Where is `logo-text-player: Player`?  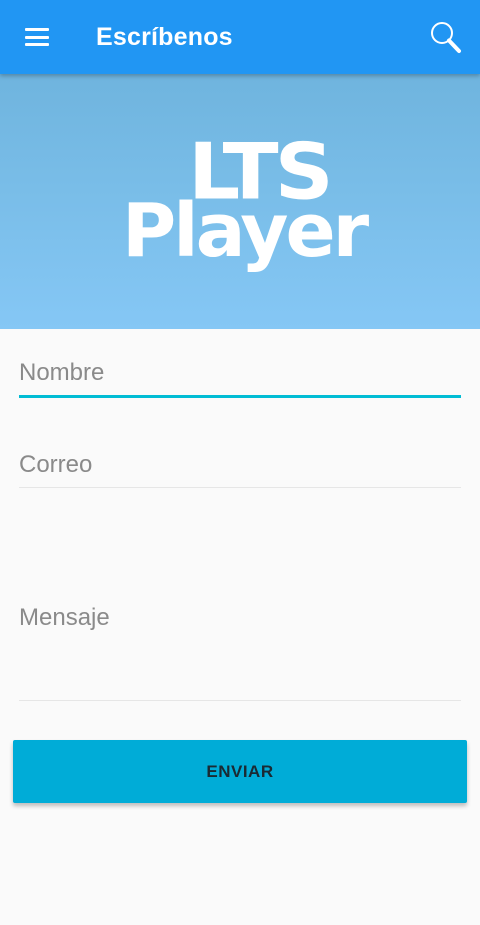
logo-text-player: Player is located at coordinates (245, 231).